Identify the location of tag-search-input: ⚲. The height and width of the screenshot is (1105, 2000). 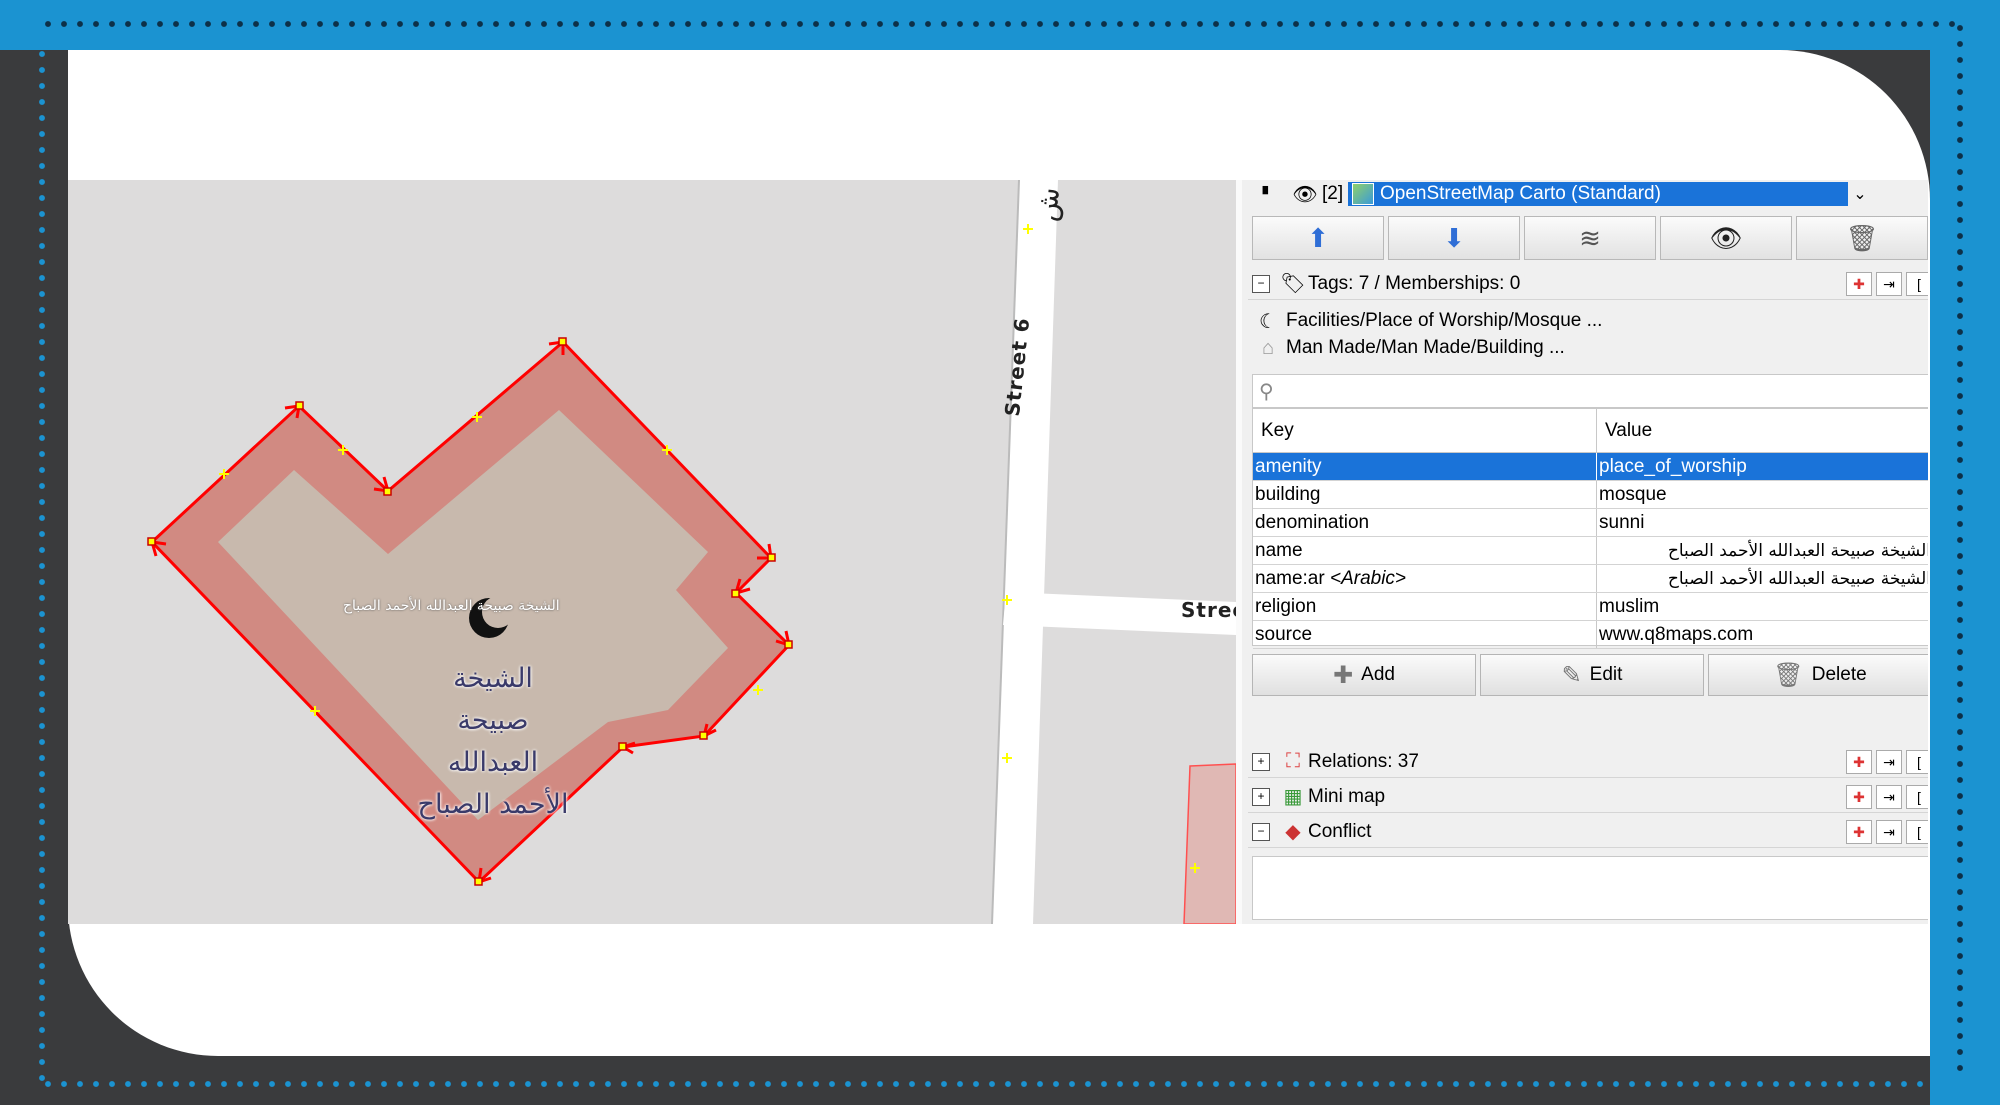
(1590, 391).